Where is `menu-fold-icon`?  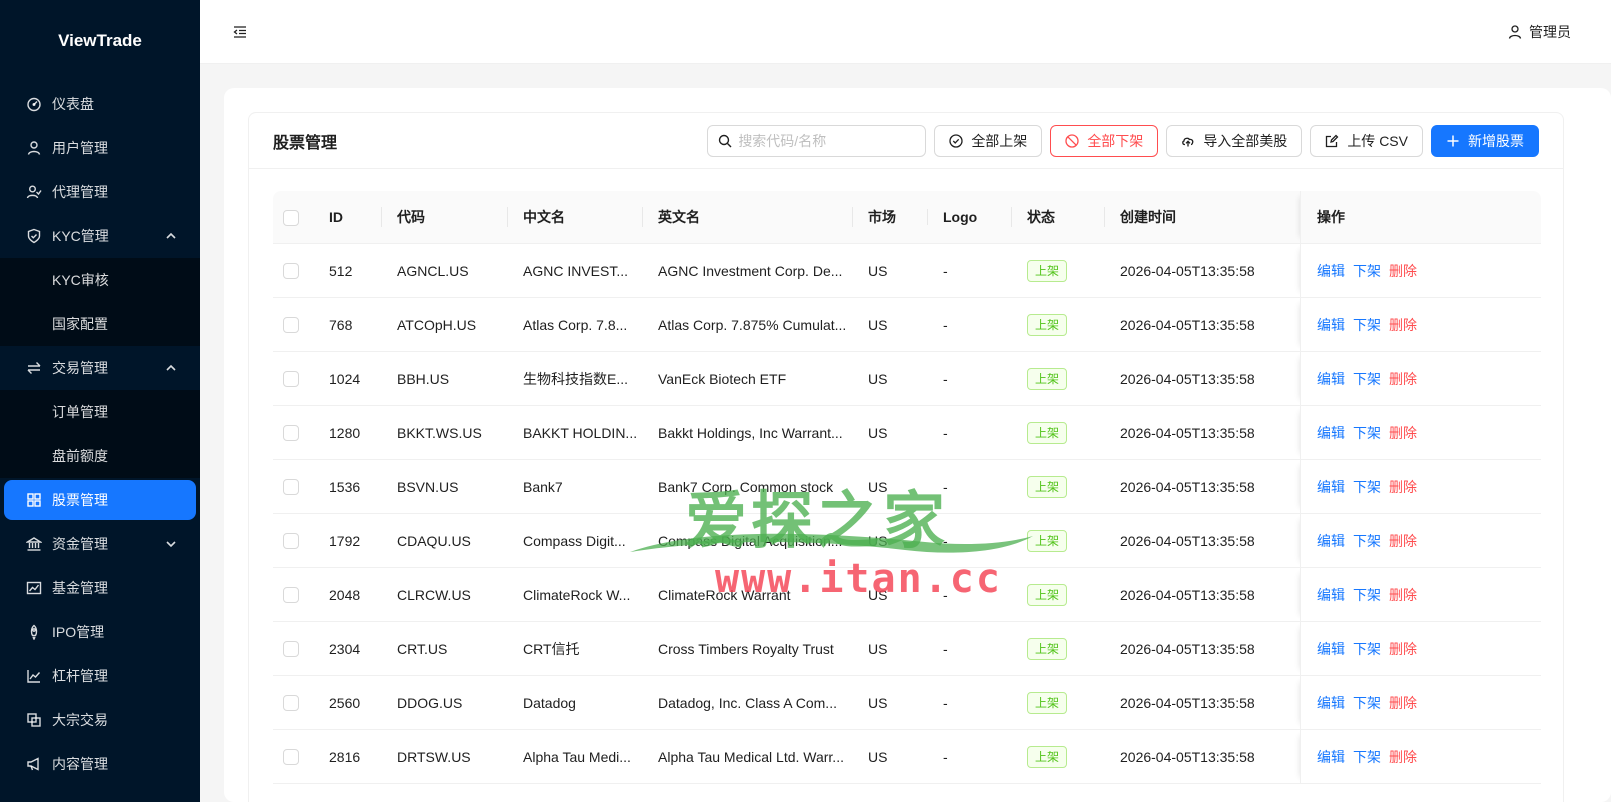
menu-fold-icon is located at coordinates (240, 32).